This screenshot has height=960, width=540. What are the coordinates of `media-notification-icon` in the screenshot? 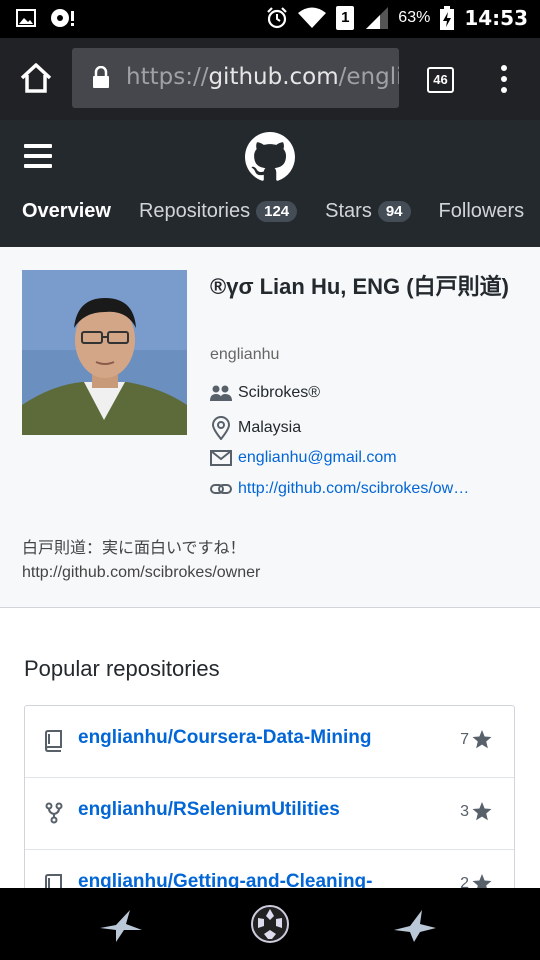 It's located at (62, 18).